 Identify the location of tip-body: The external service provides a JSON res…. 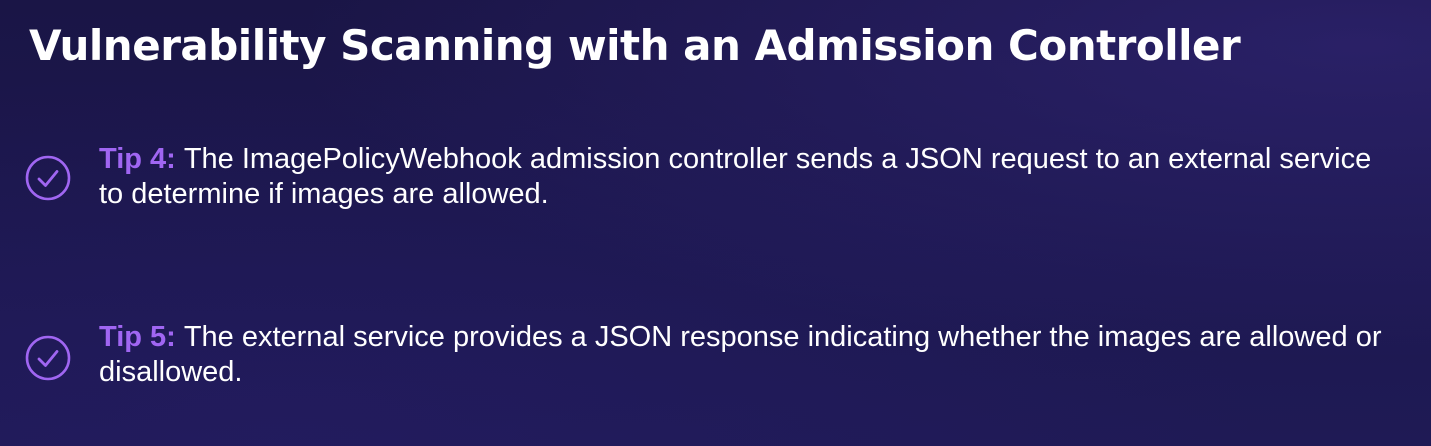
(740, 354).